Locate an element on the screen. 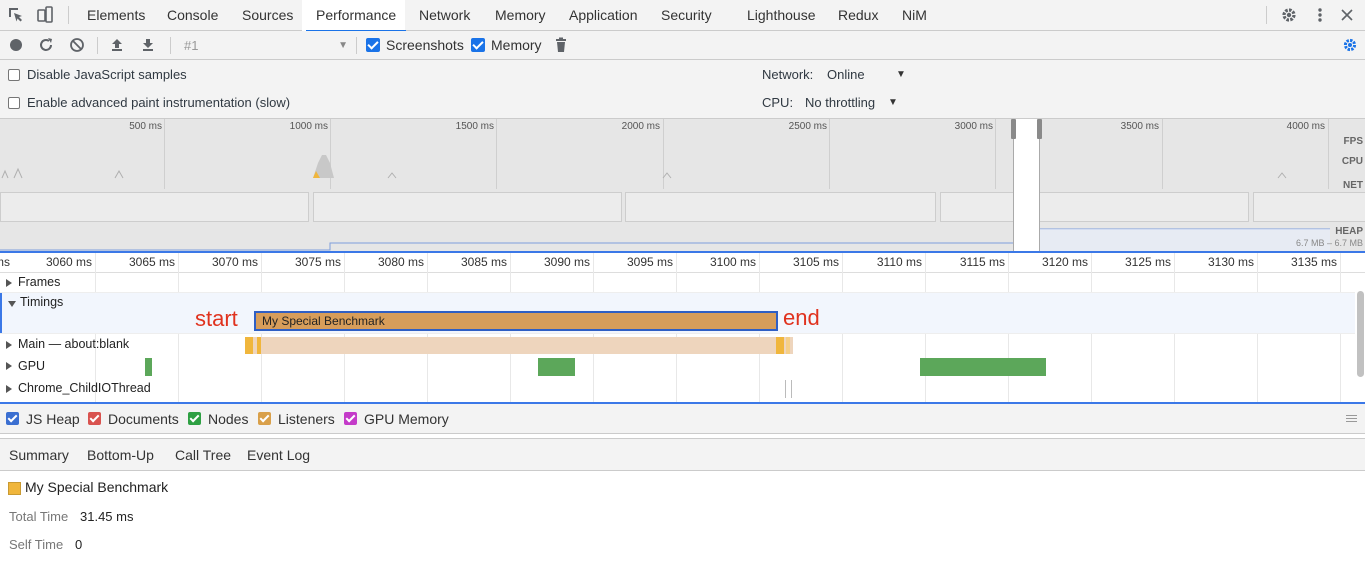 Image resolution: width=1365 pixels, height=561 pixels. selection-right-handle is located at coordinates (1039, 129).